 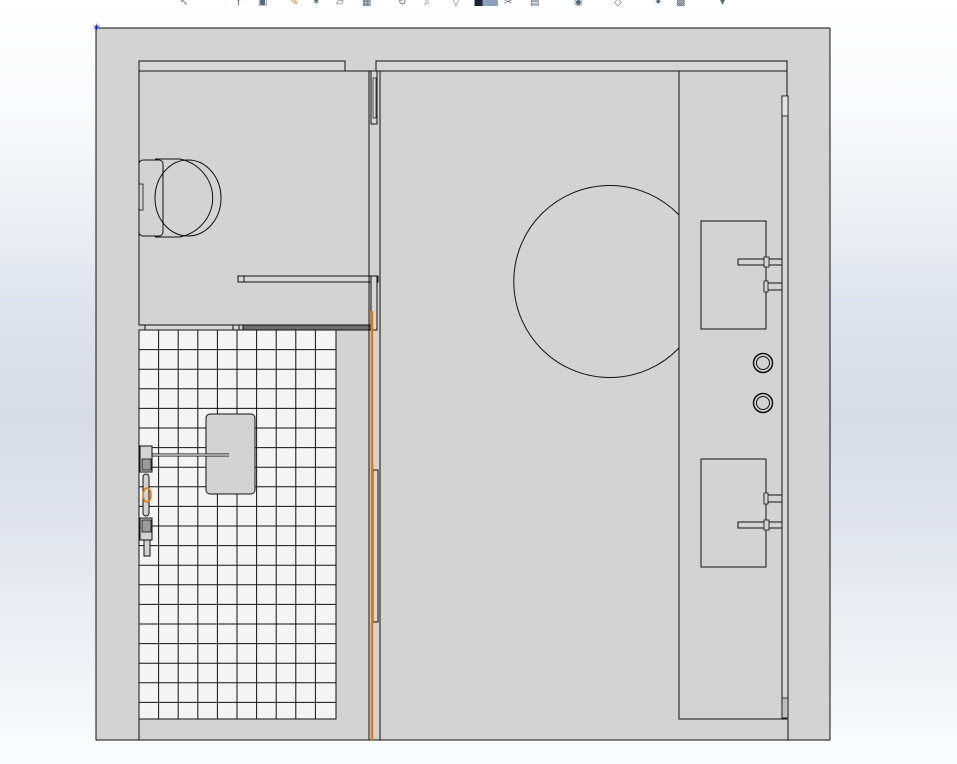 What do you see at coordinates (189, 327) in the screenshot?
I see `threshold-left` at bounding box center [189, 327].